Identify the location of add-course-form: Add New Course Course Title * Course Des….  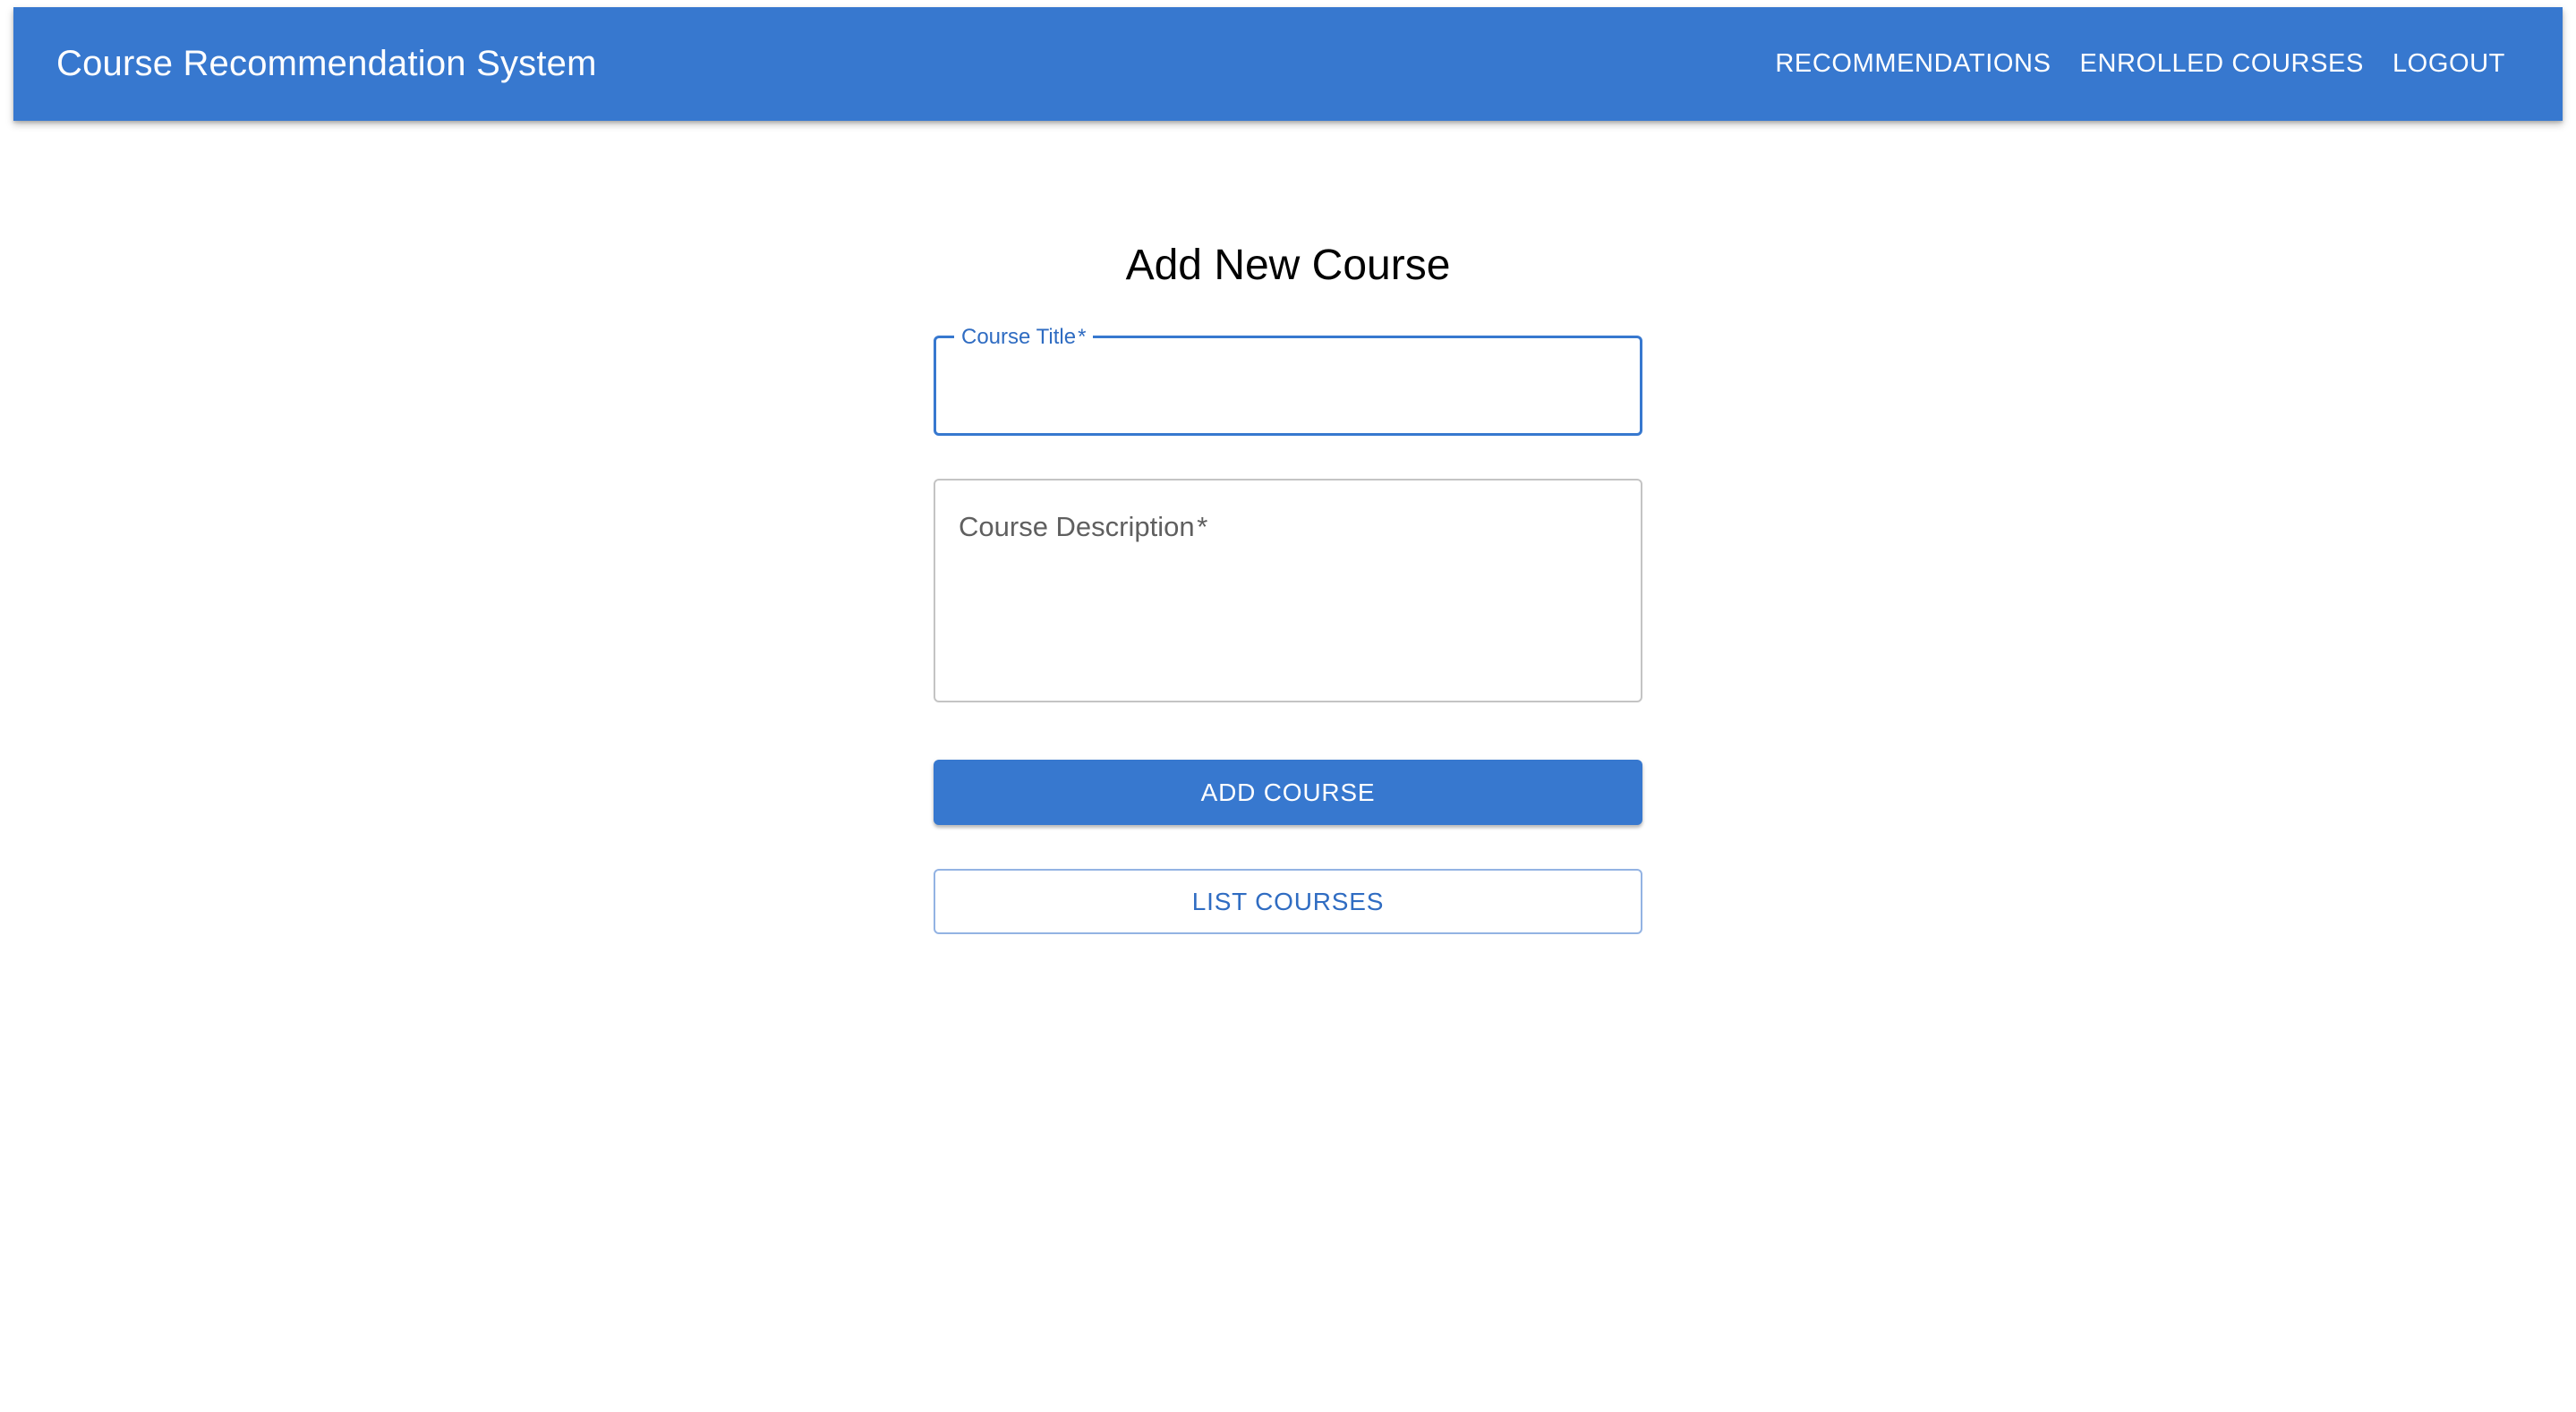
(1288, 580).